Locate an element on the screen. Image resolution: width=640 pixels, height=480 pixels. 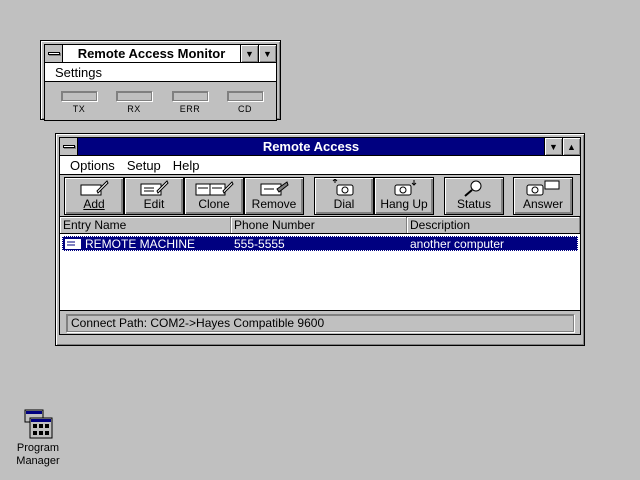
answer-button: Answer is located at coordinates (543, 196).